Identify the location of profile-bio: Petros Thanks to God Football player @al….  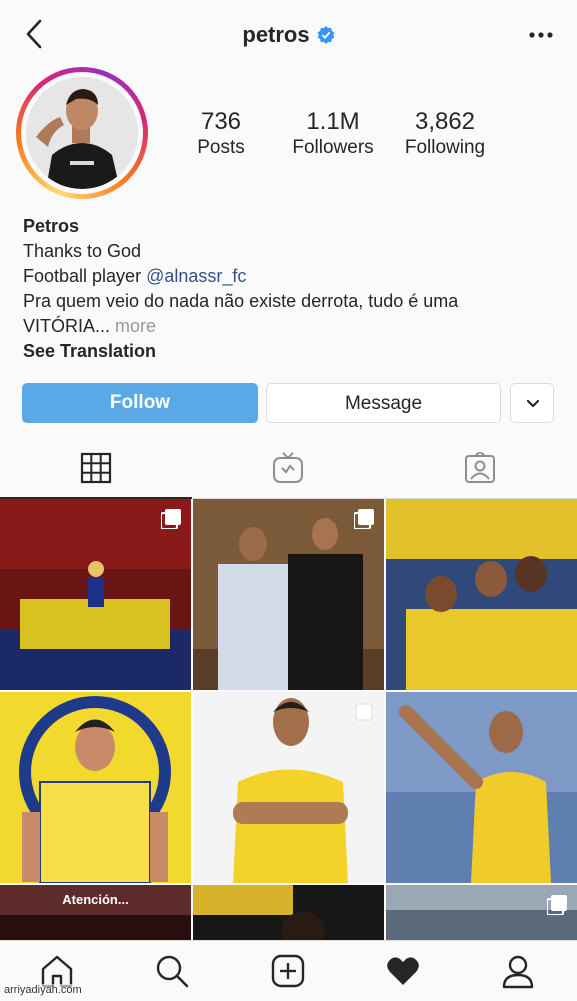
(293, 289).